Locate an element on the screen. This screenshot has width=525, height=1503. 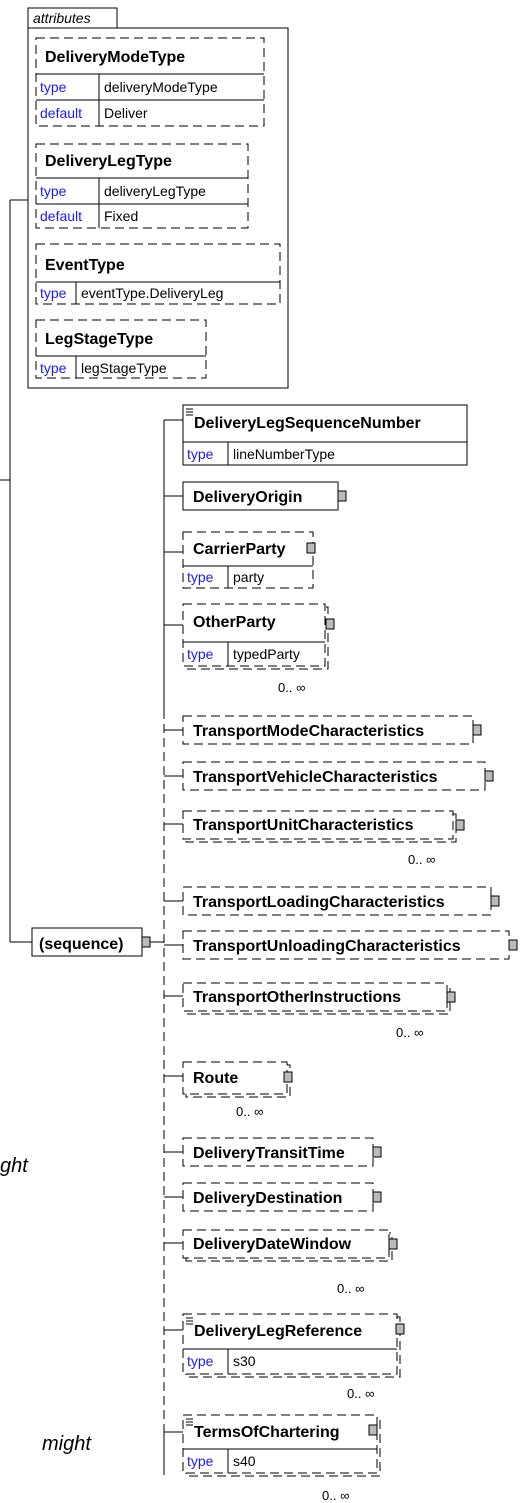
type-value: deliveryModeType is located at coordinates (161, 87).